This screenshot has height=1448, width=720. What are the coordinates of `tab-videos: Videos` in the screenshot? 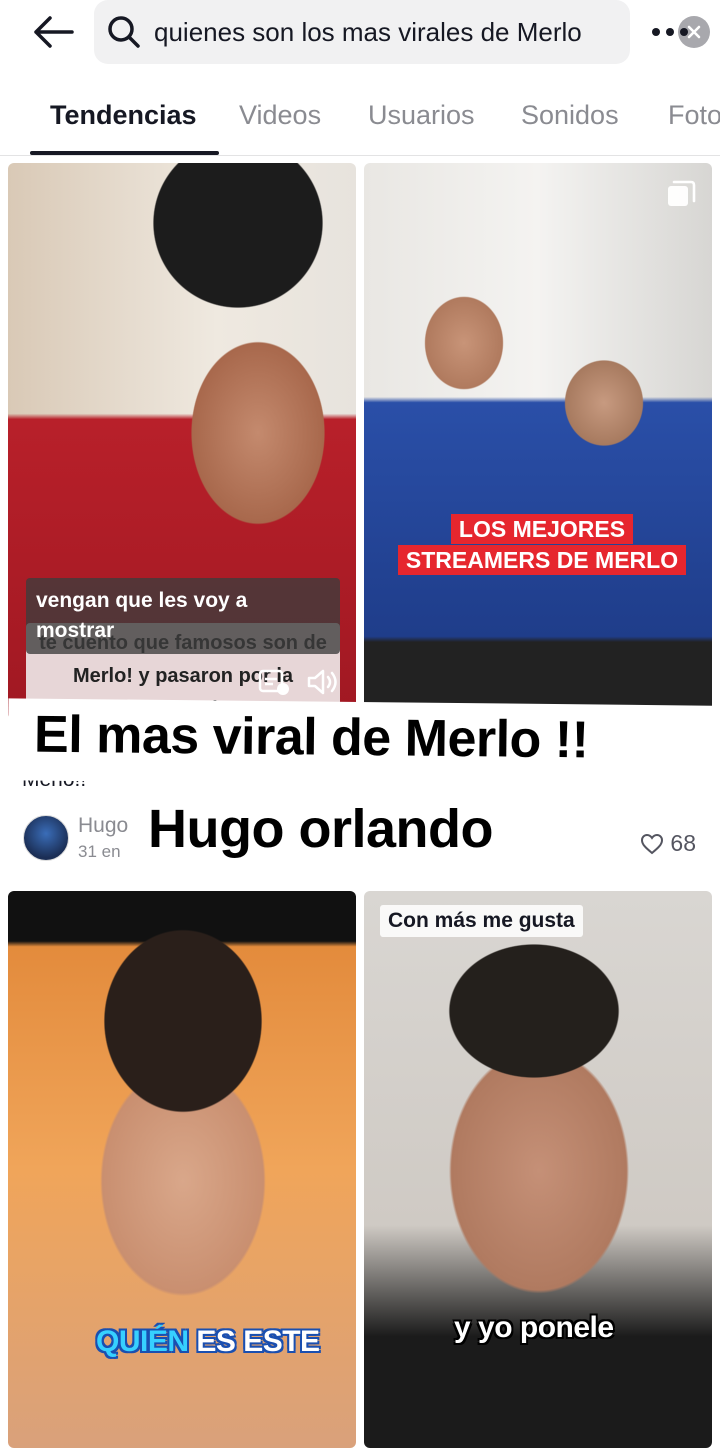 It's located at (280, 115).